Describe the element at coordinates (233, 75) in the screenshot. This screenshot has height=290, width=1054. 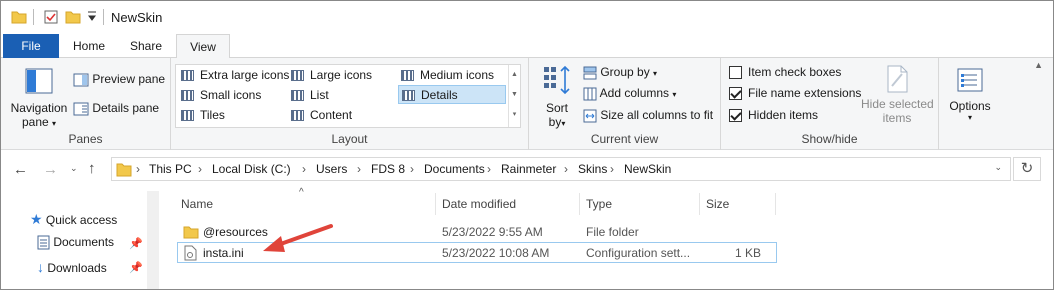
I see `layout-extra-large-icons: Extra large icons` at that location.